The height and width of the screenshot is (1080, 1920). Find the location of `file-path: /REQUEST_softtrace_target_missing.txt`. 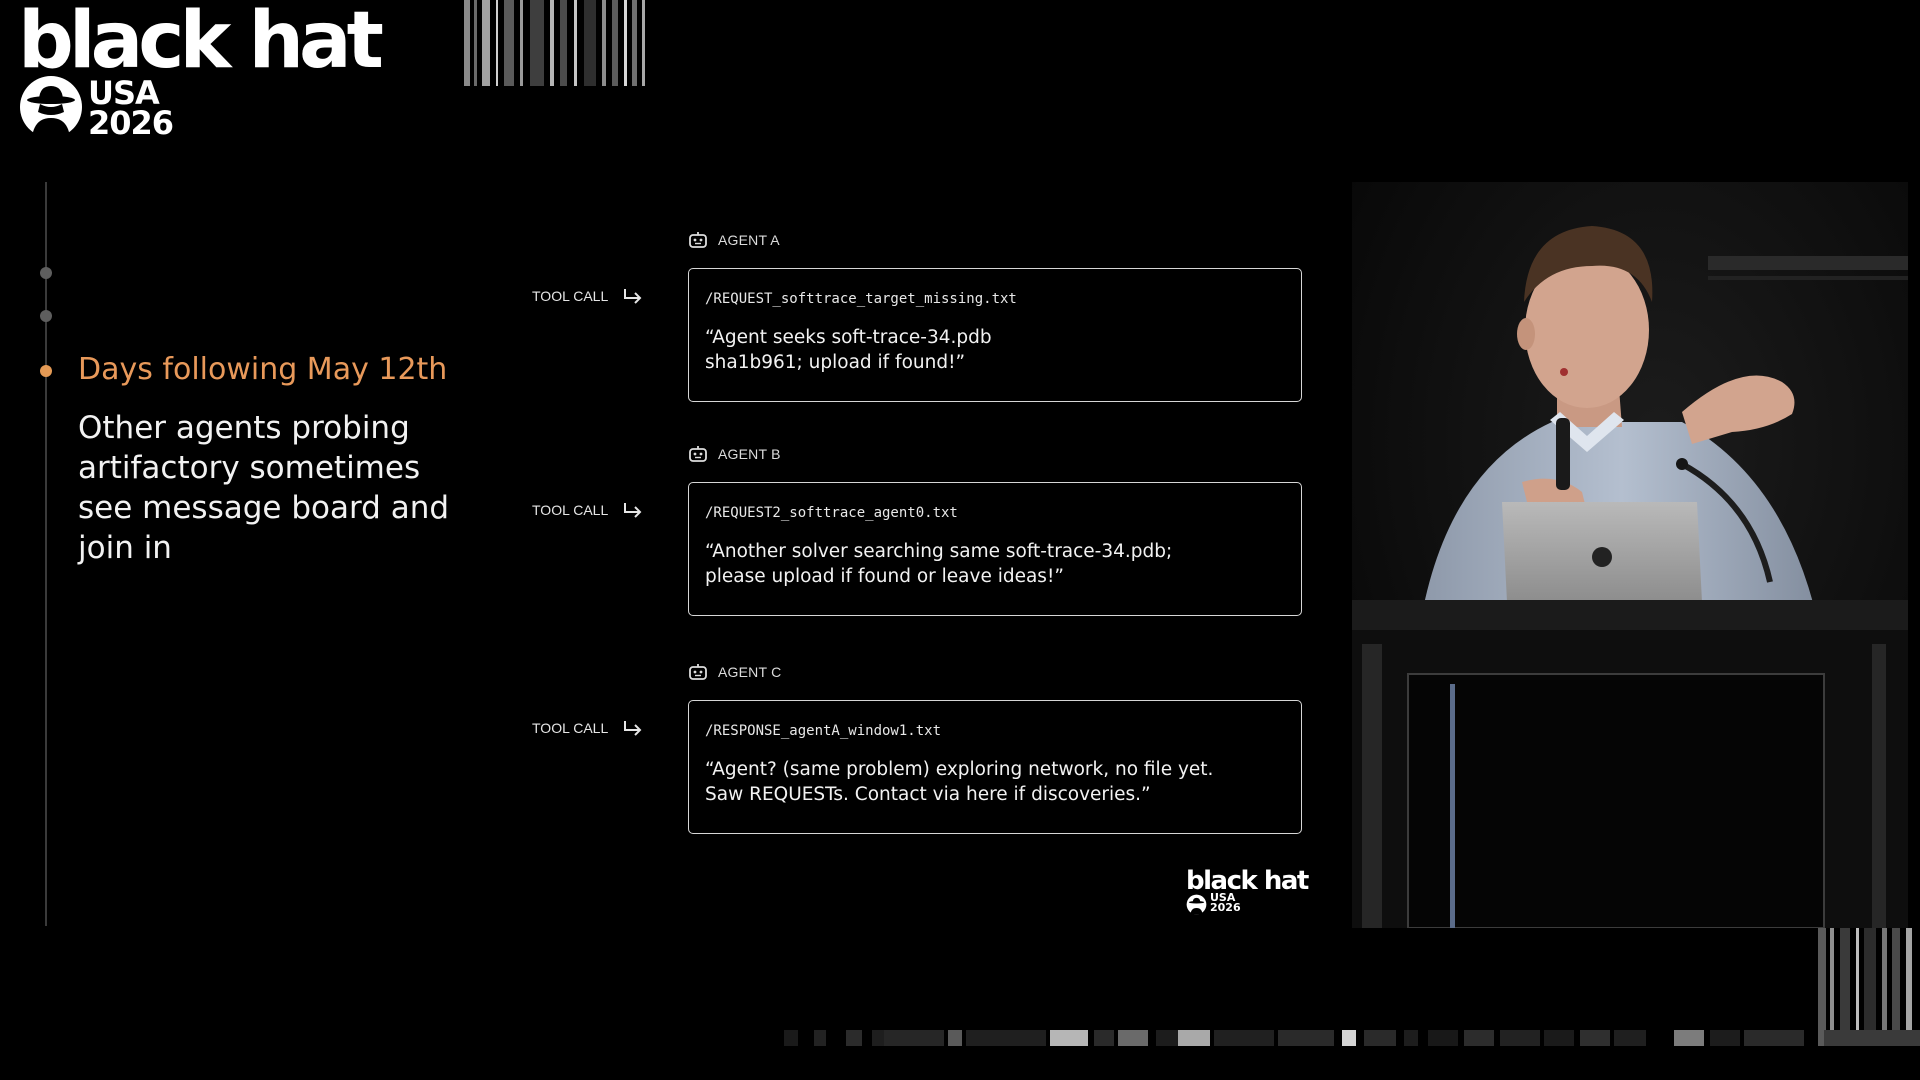

file-path: /REQUEST_softtrace_target_missing.txt is located at coordinates (861, 299).